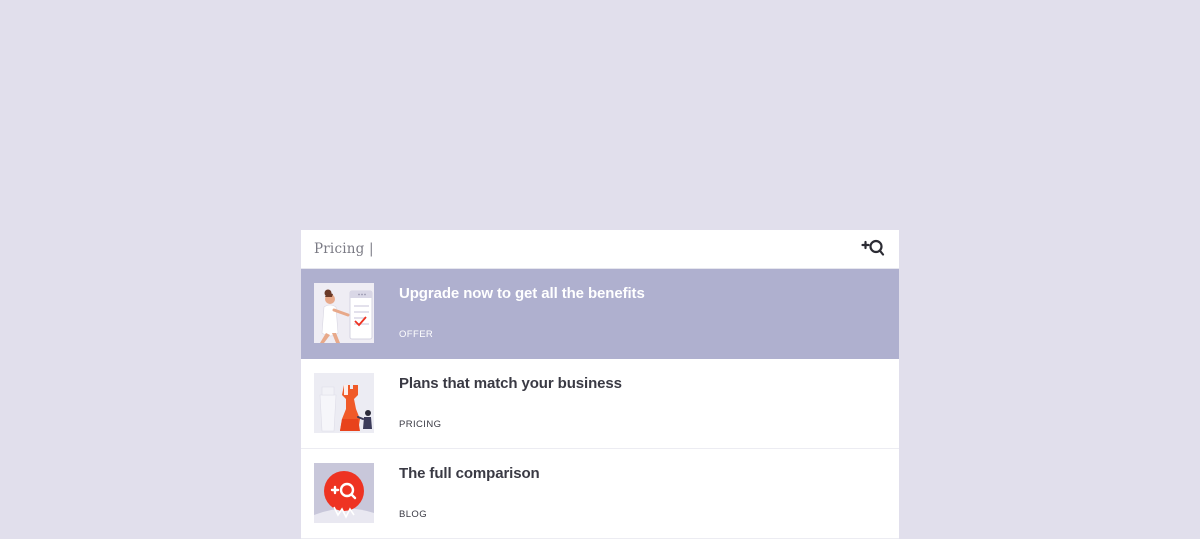 The image size is (1200, 539). I want to click on chess-rook-illustration, so click(344, 403).